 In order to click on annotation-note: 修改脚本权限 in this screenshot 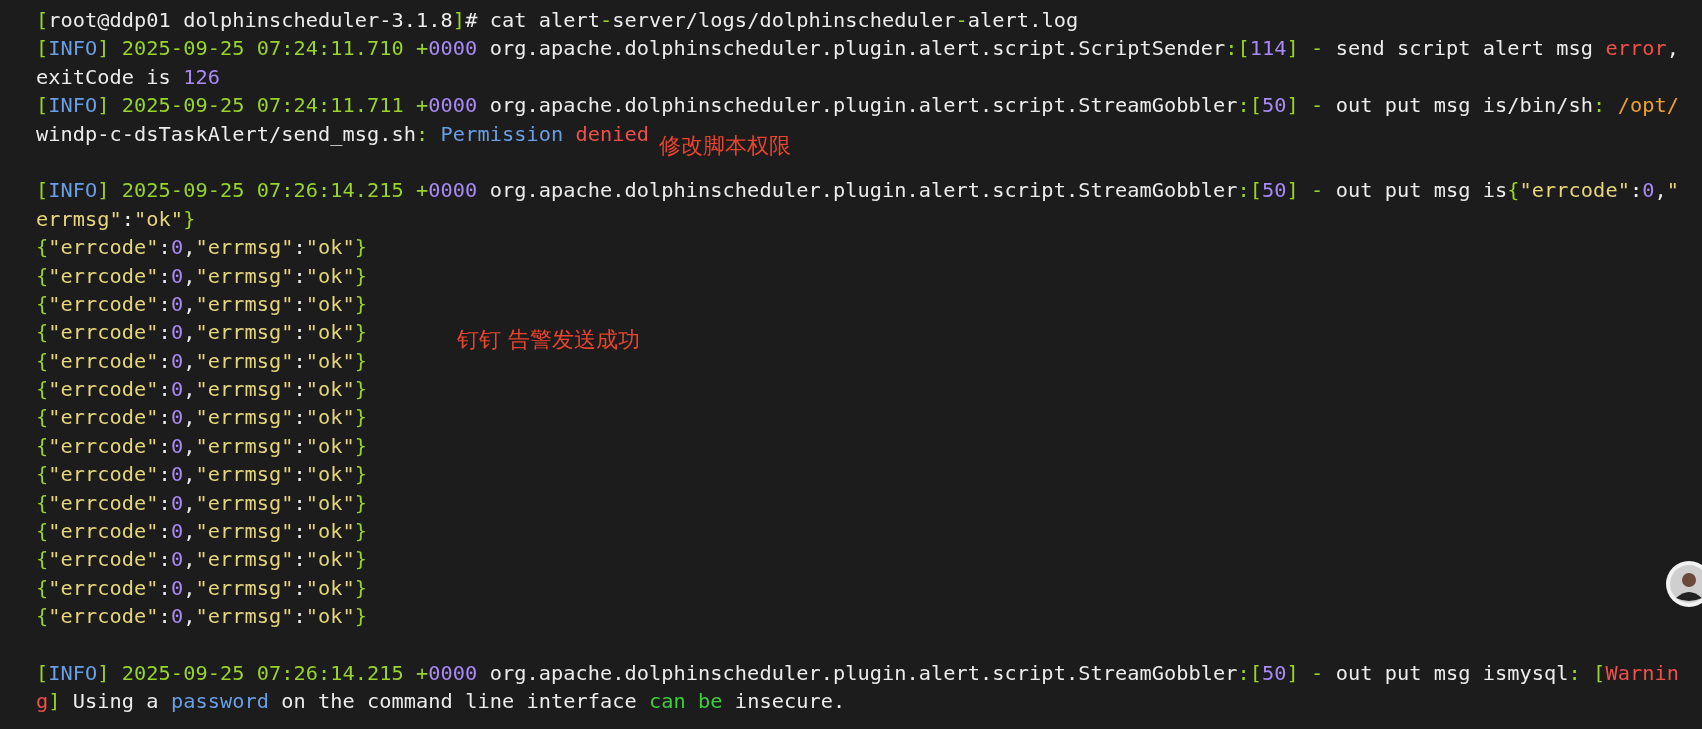, I will do `click(725, 145)`.